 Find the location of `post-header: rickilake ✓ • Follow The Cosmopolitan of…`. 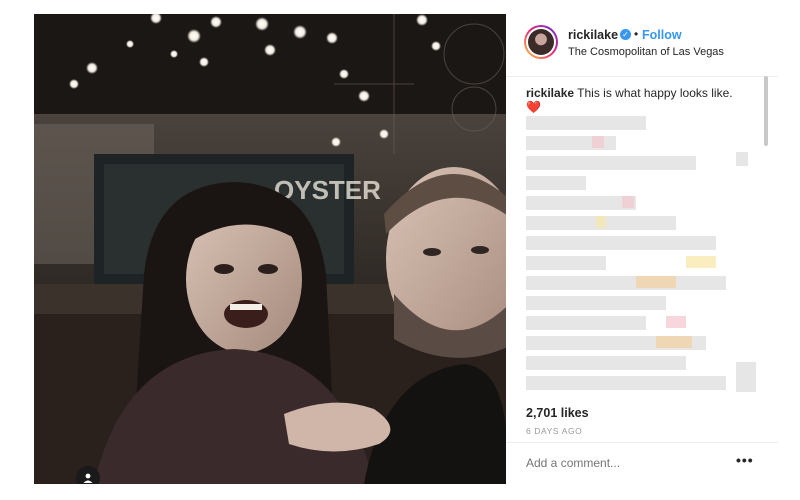

post-header: rickilake ✓ • Follow The Cosmopolitan of… is located at coordinates (642, 45).